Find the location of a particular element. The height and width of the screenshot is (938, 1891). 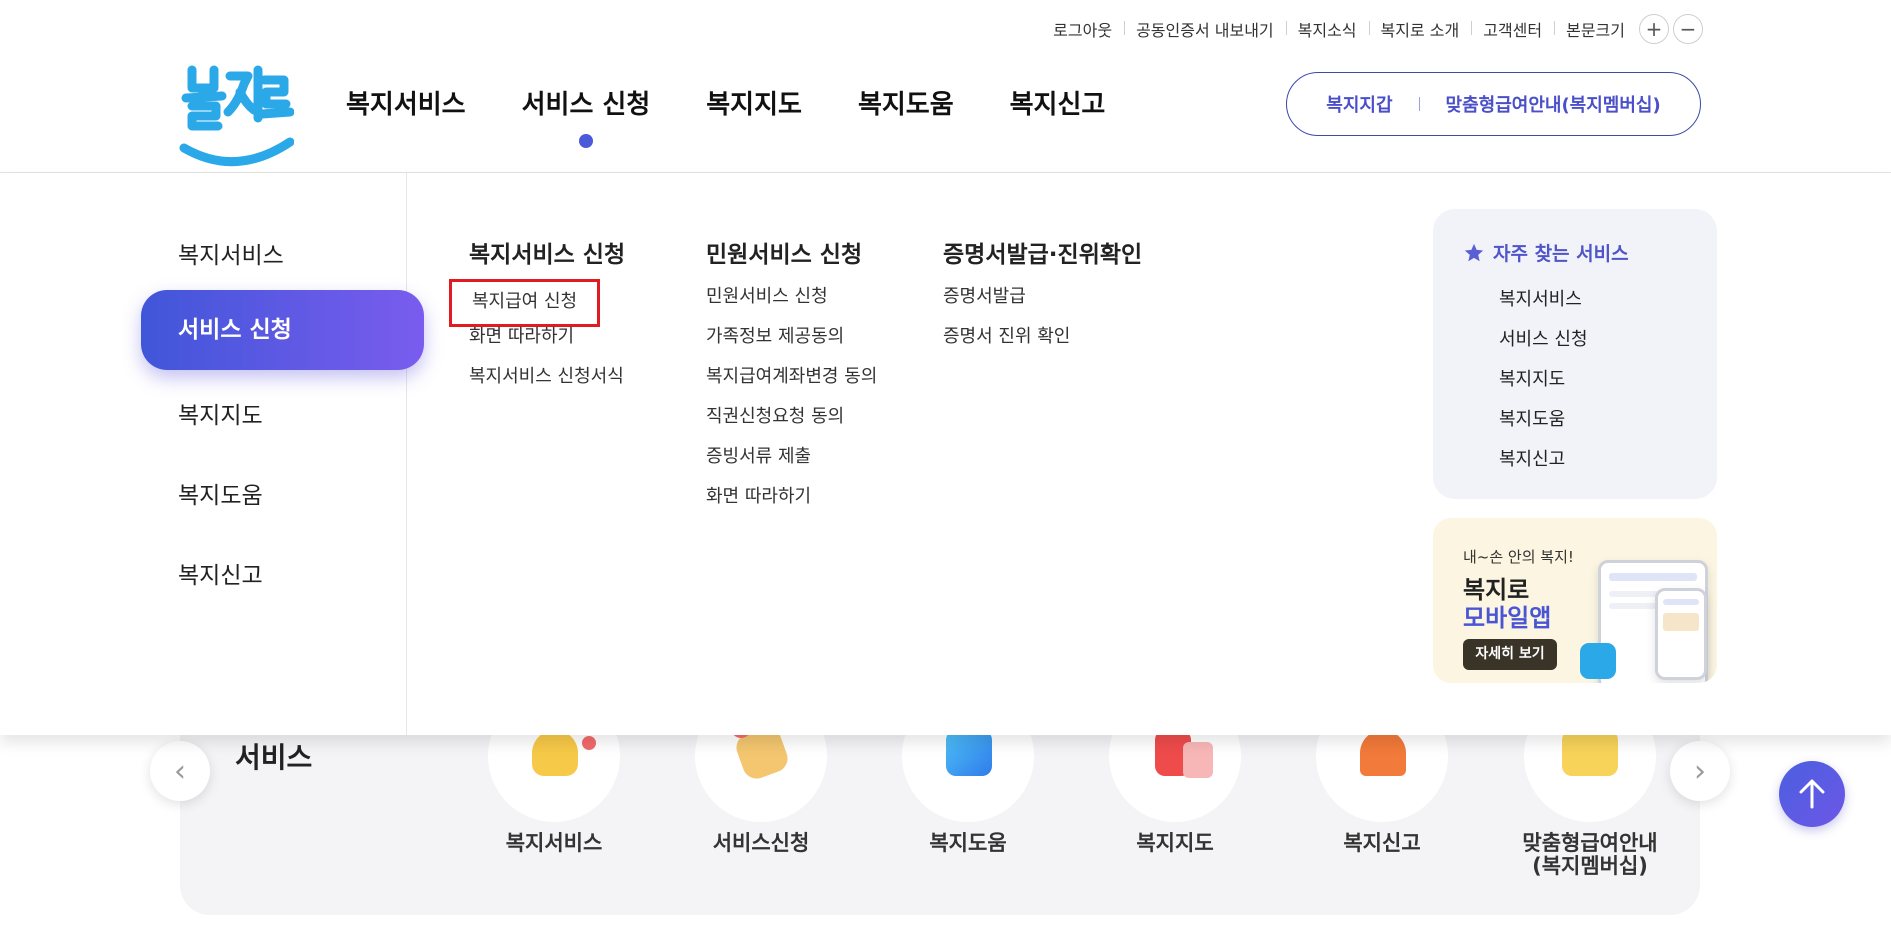

submenu-link-welfare-benefit-apply: 복지급여 신청 is located at coordinates (525, 303).